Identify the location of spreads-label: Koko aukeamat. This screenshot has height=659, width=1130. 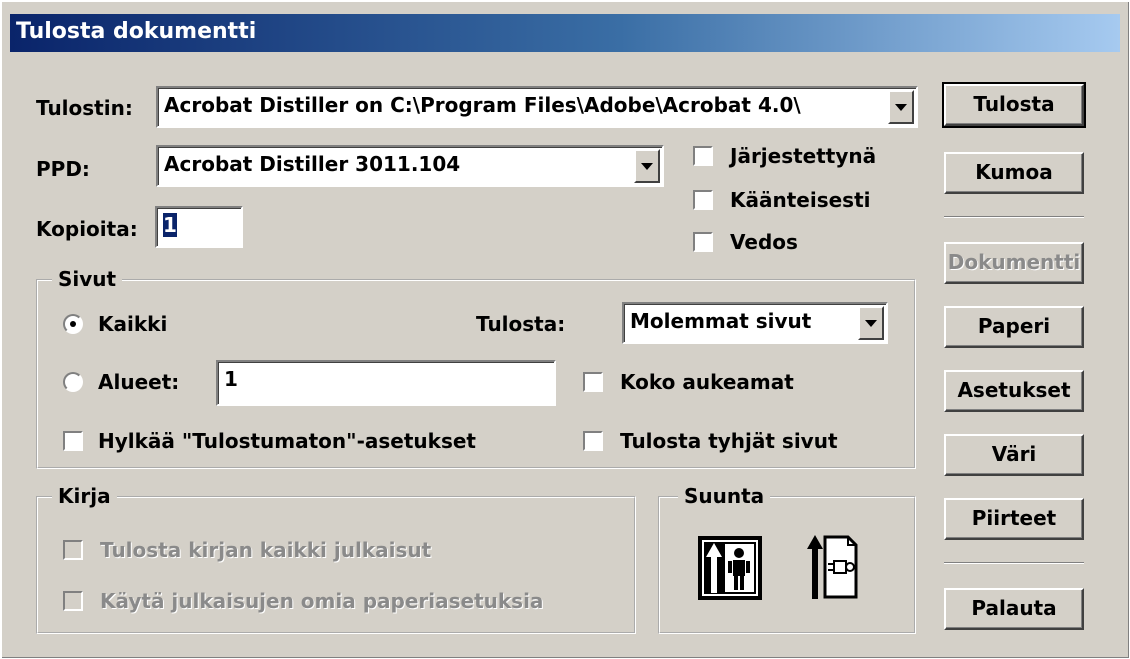
(707, 382).